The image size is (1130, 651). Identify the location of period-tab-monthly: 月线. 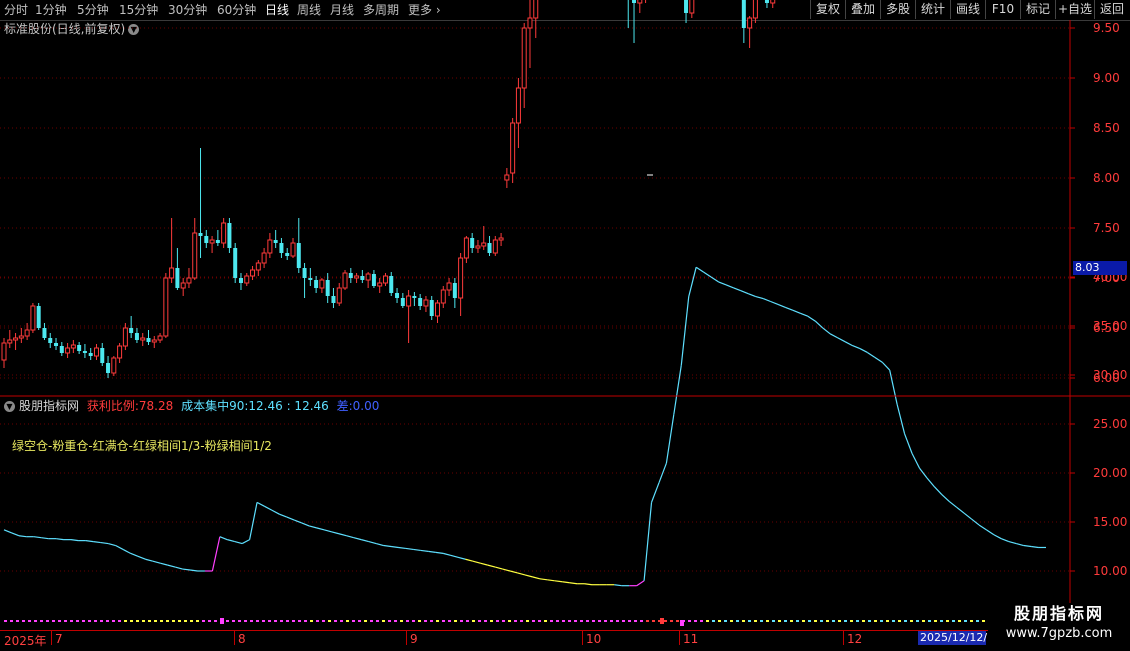
(342, 10).